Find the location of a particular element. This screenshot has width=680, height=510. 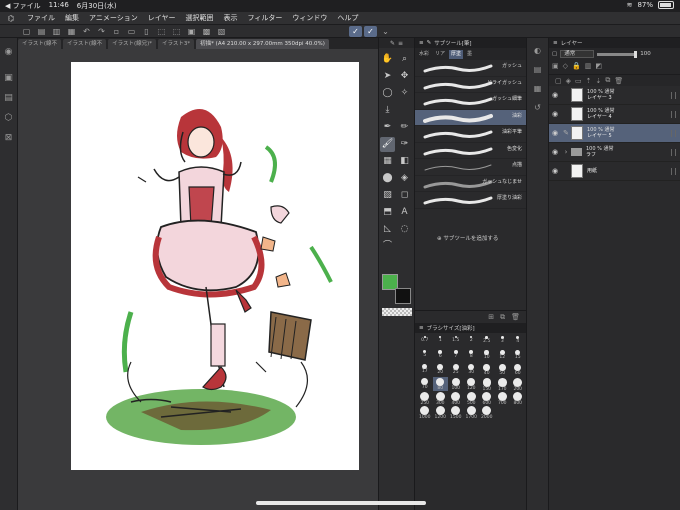

brush-size-option: 5 is located at coordinates (425, 356).